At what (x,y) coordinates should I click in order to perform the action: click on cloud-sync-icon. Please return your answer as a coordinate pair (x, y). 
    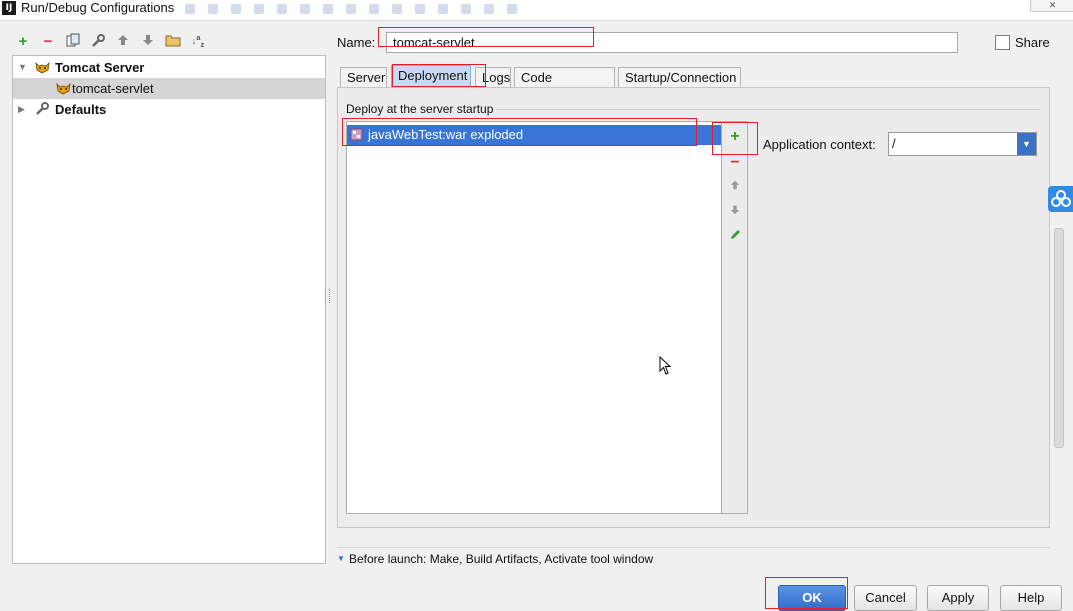
    Looking at the image, I should click on (1060, 199).